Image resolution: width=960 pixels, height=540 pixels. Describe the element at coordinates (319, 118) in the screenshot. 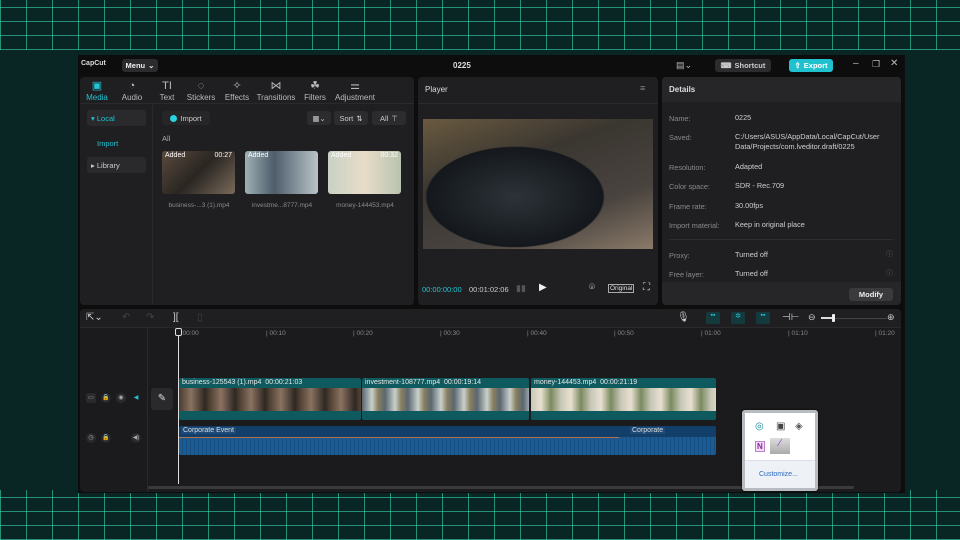

I see `view-toggle-button: ▦⌄` at that location.